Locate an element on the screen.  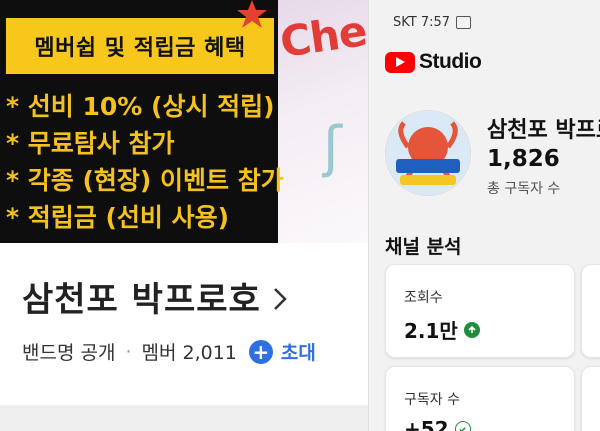
card-label: 조회수 is located at coordinates (423, 298).